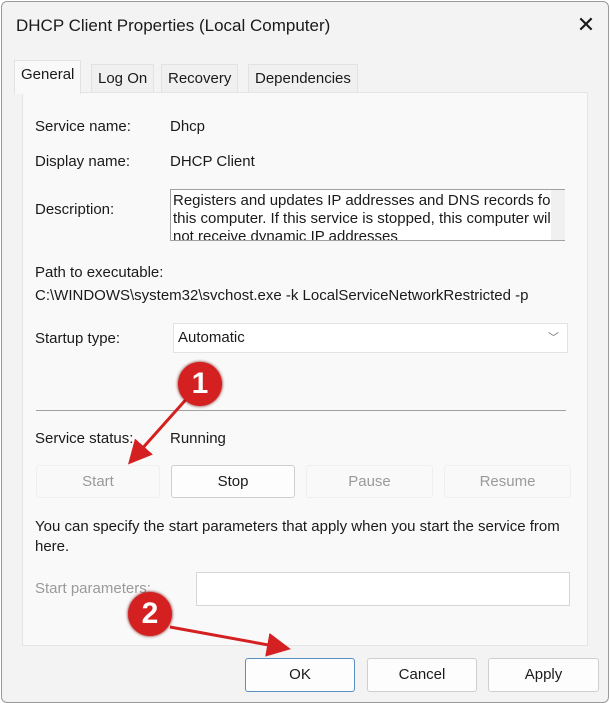 The width and height of the screenshot is (610, 703). Describe the element at coordinates (212, 161) in the screenshot. I see `display-name-value: DHCP Client` at that location.